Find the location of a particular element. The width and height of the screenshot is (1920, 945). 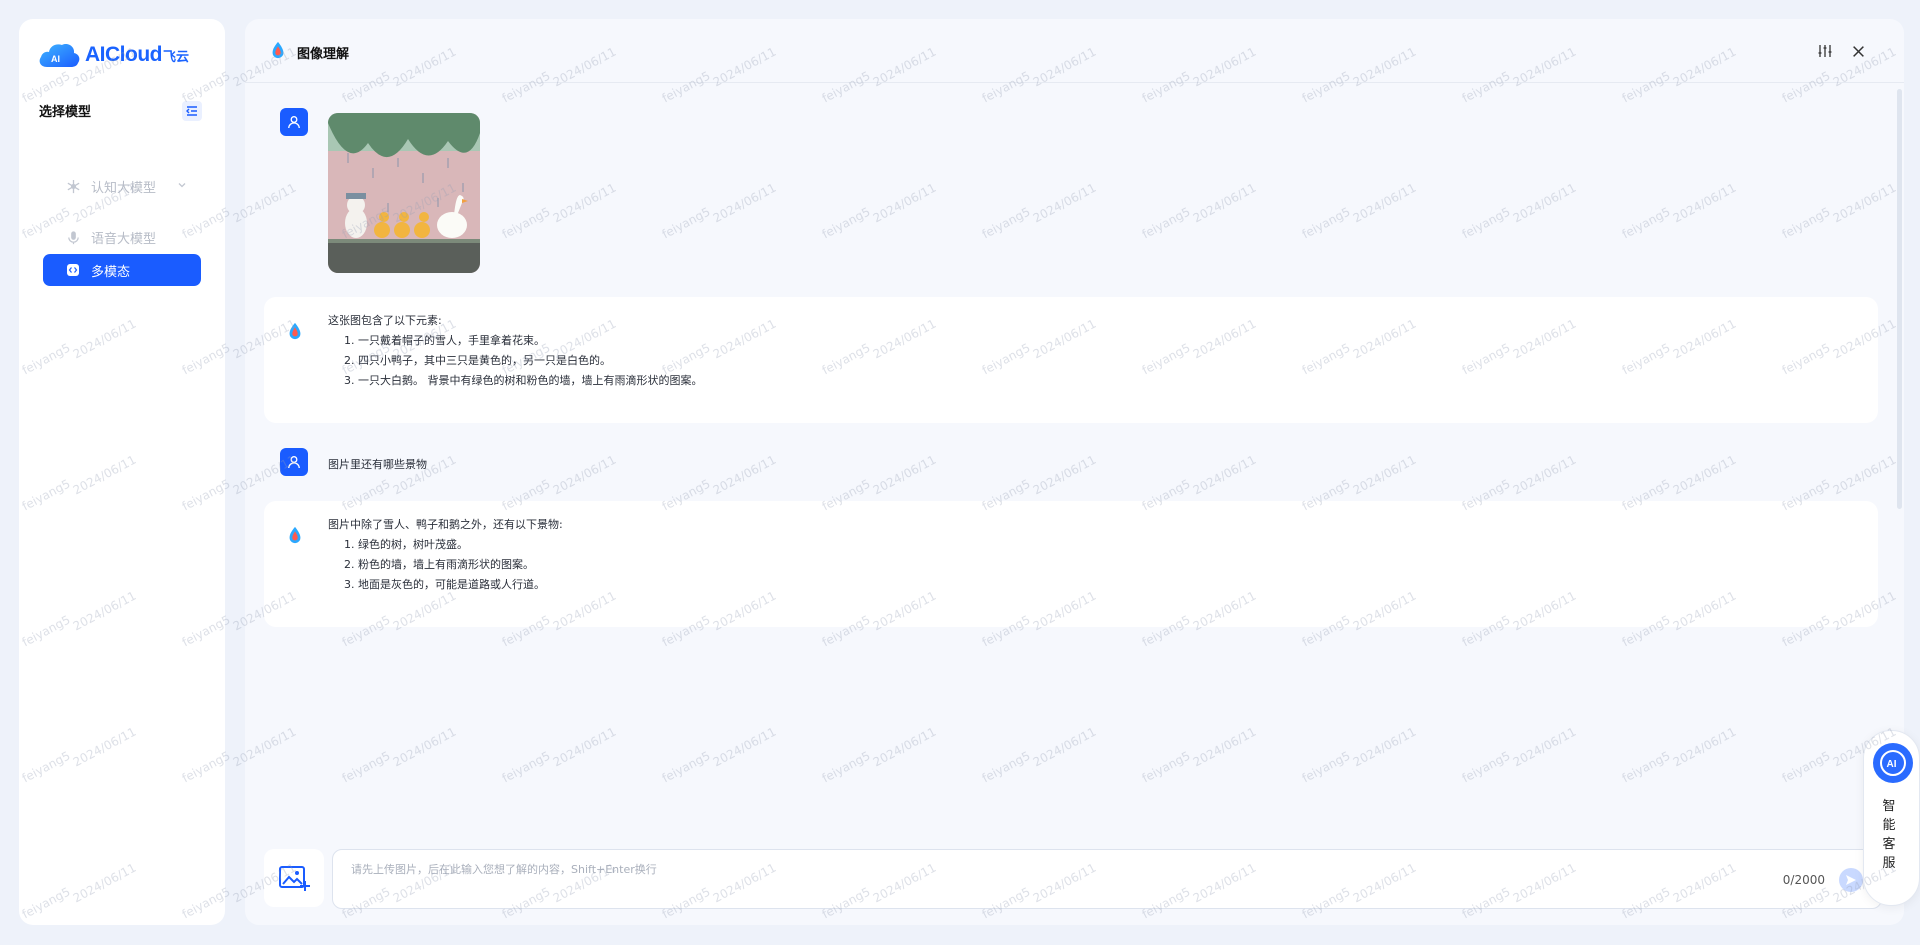

list-item: 粉色的墙，墙上有雨滴形状的图案。 is located at coordinates (460, 565).